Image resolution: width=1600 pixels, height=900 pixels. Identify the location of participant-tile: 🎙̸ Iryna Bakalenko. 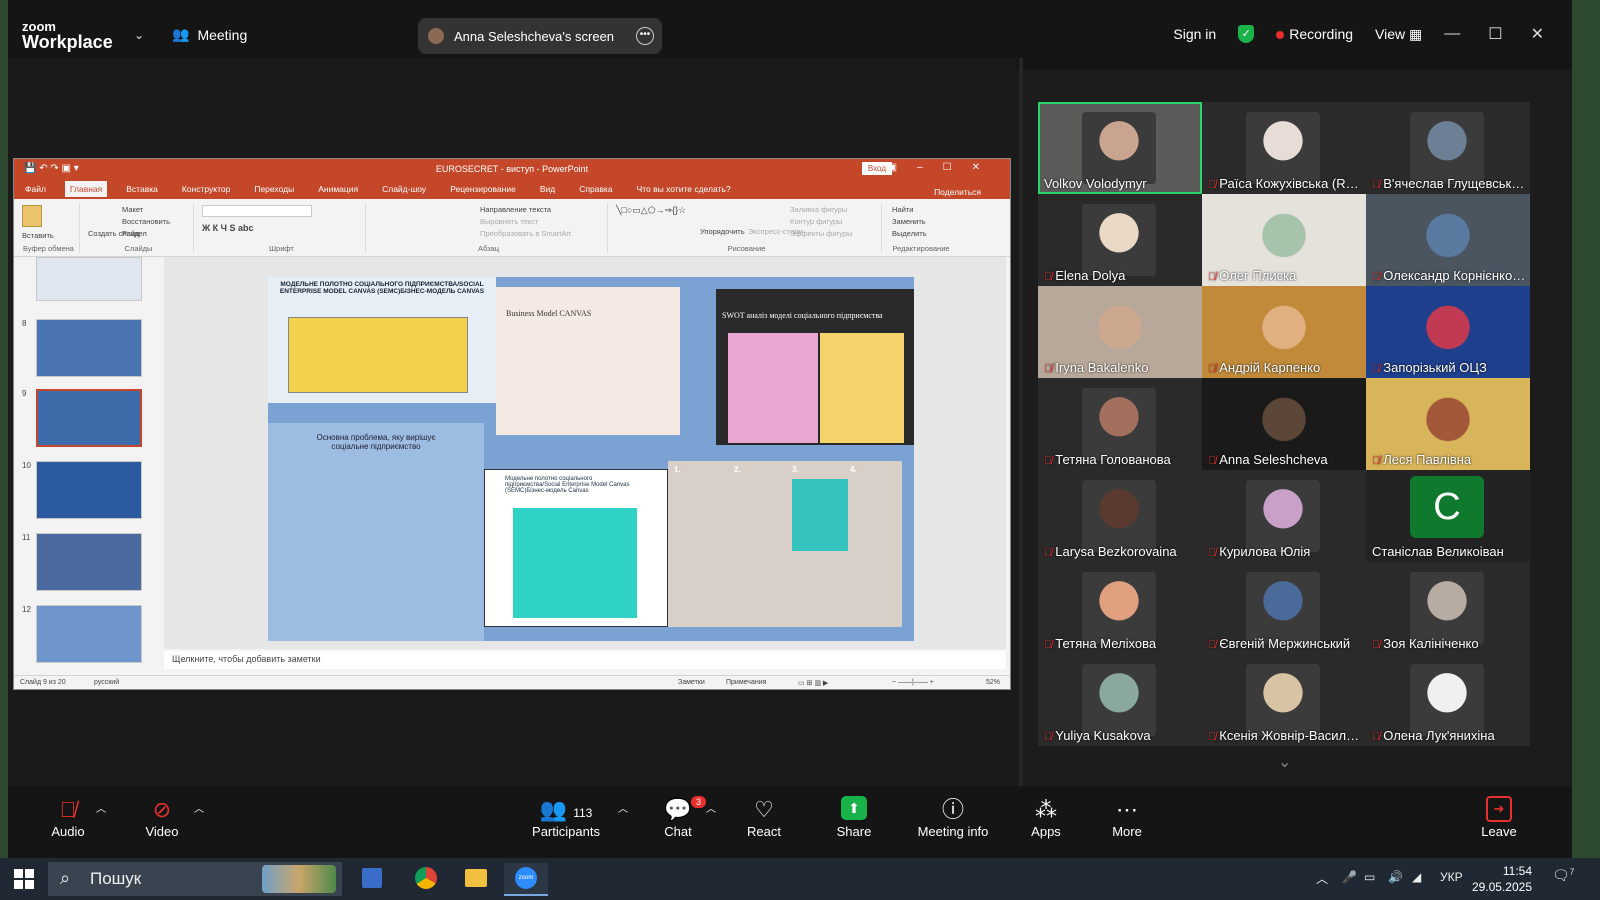
(1120, 332).